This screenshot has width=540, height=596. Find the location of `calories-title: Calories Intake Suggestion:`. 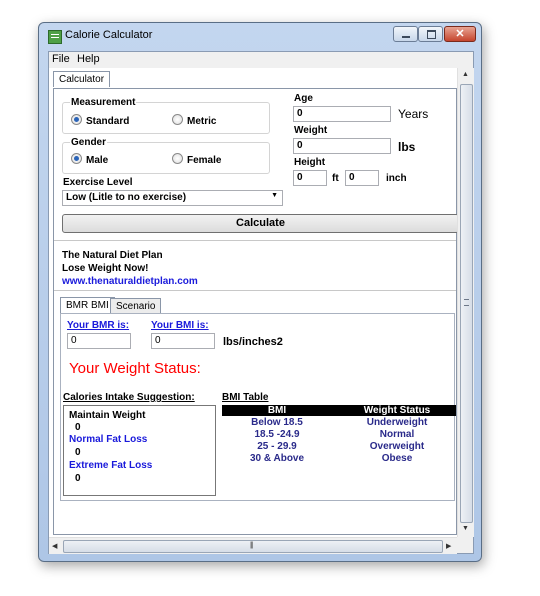

calories-title: Calories Intake Suggestion: is located at coordinates (129, 397).